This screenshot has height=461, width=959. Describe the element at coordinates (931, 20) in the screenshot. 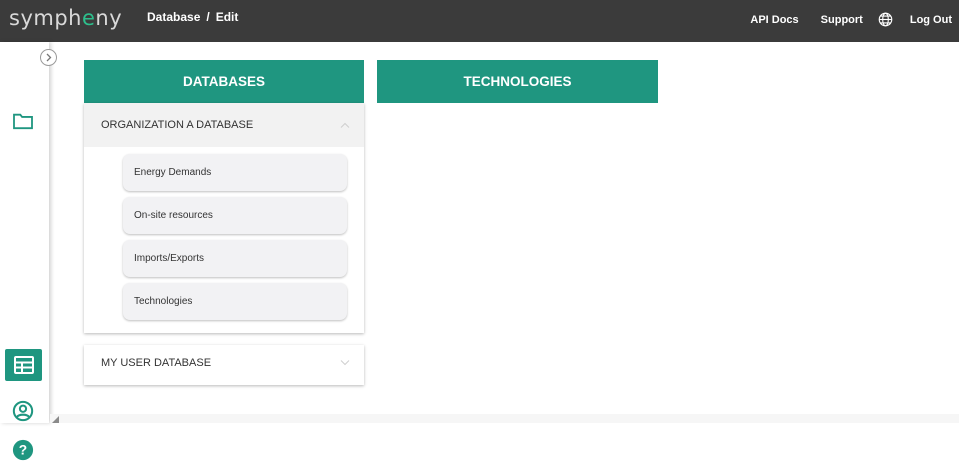

I see `logout-link: Log Out` at that location.